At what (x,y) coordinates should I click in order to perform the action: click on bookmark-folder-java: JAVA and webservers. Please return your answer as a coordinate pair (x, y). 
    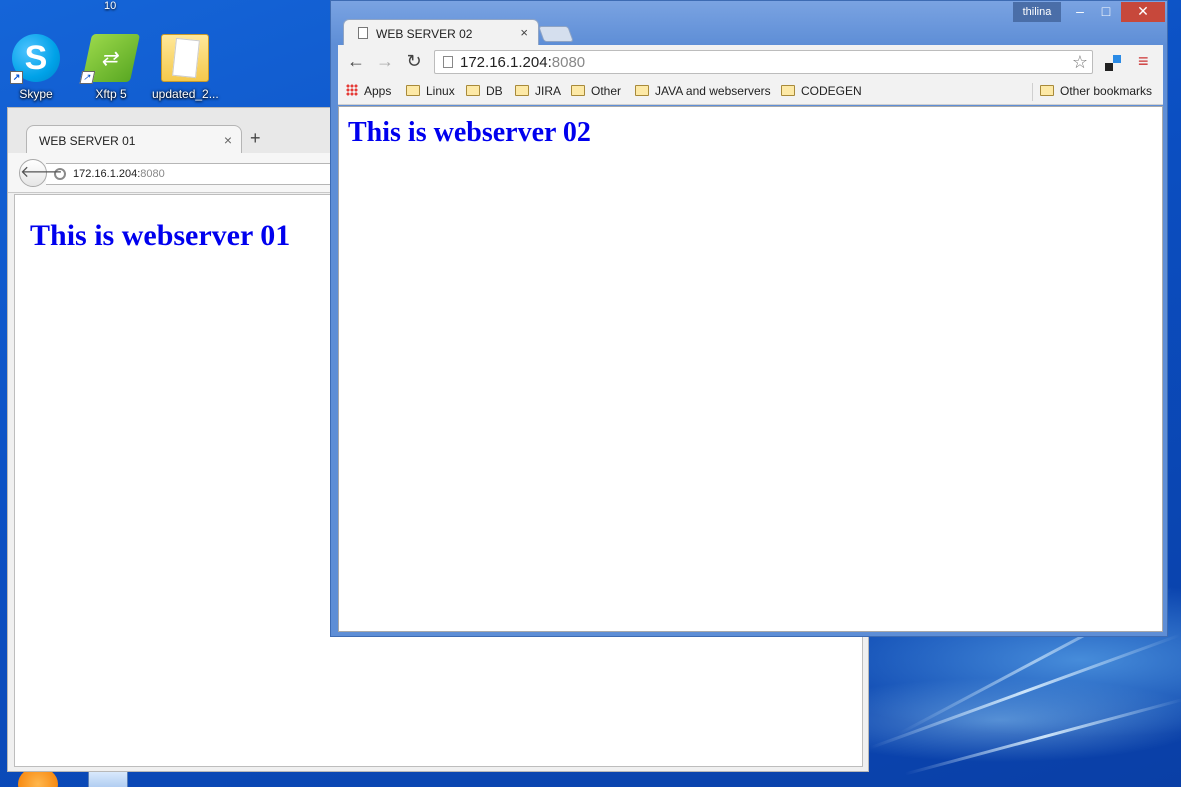
    Looking at the image, I should click on (703, 91).